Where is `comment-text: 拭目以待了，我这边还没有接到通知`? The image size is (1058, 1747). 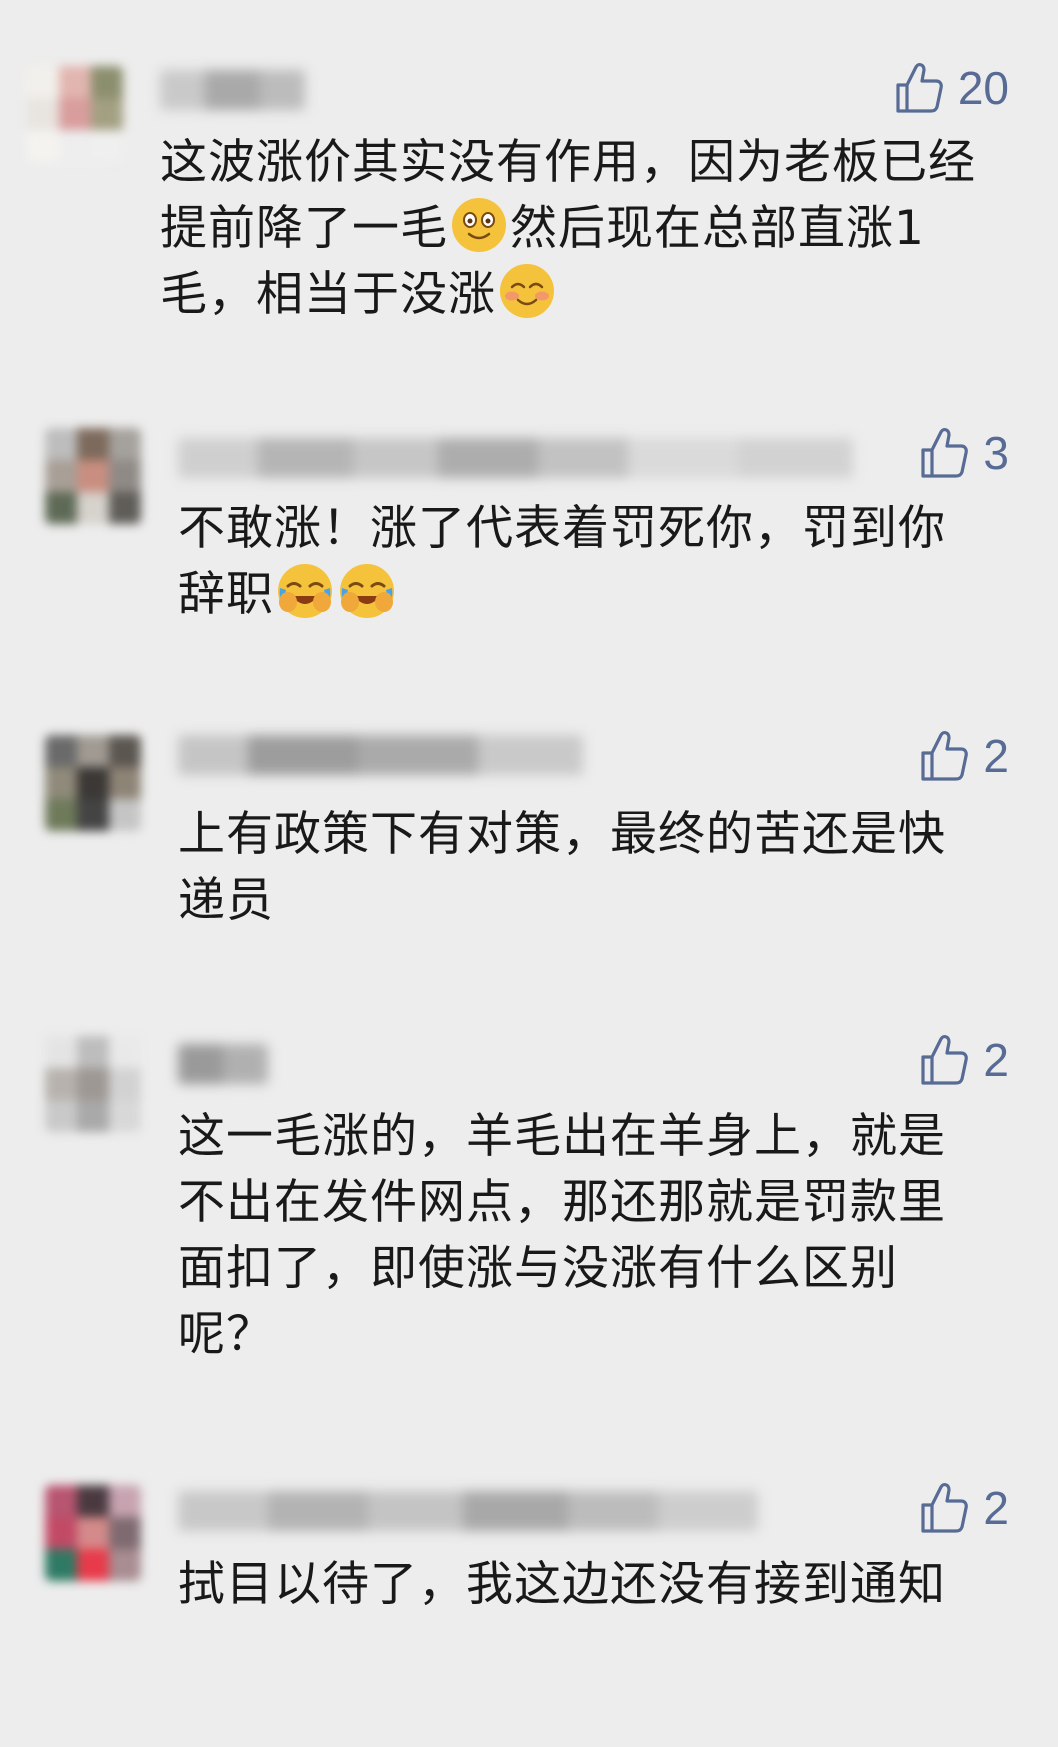
comment-text: 拭目以待了，我这边还没有接到通知 is located at coordinates (562, 1584).